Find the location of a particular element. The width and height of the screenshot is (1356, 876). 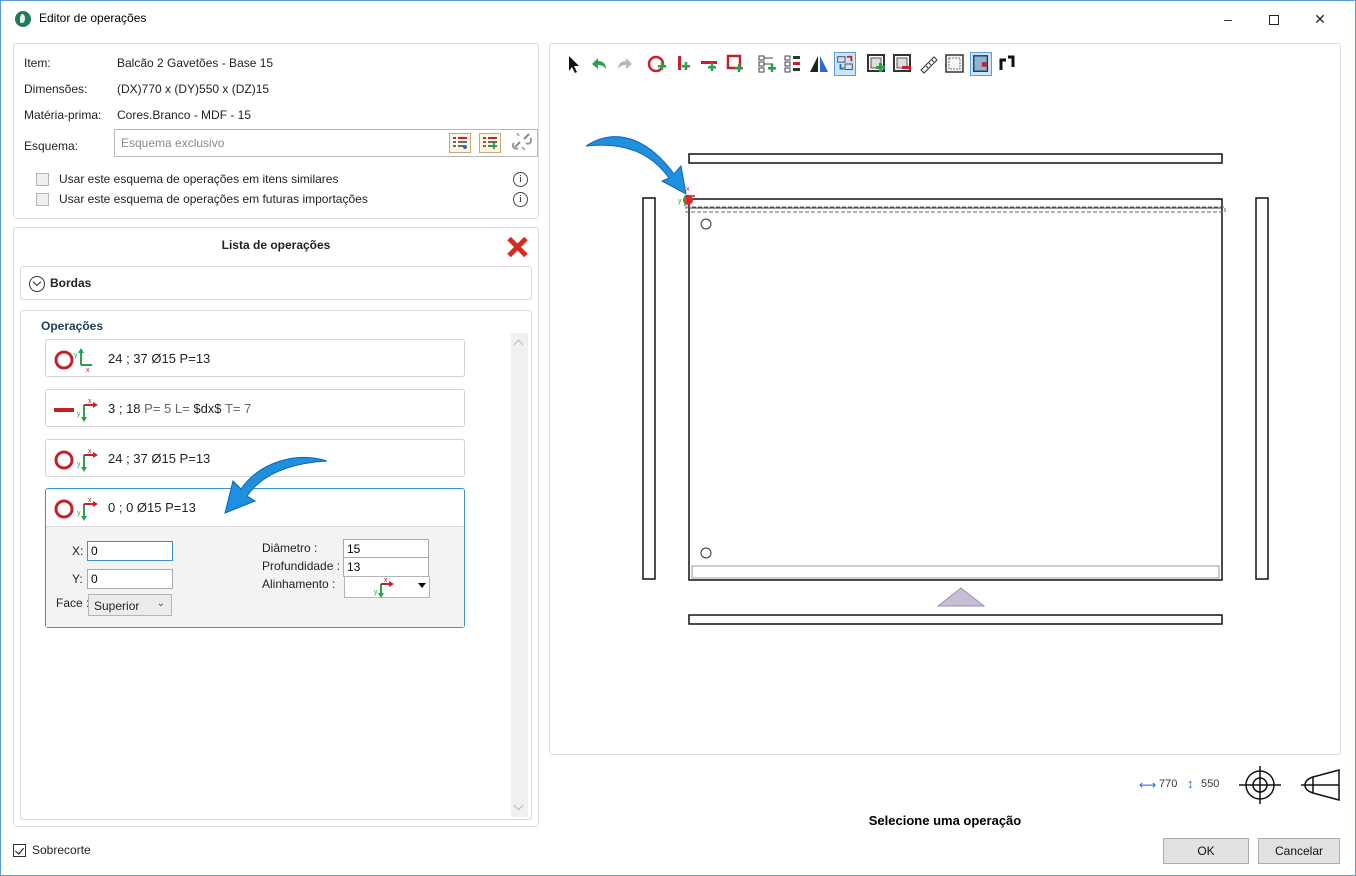

scheme-save-icon is located at coordinates (490, 143).